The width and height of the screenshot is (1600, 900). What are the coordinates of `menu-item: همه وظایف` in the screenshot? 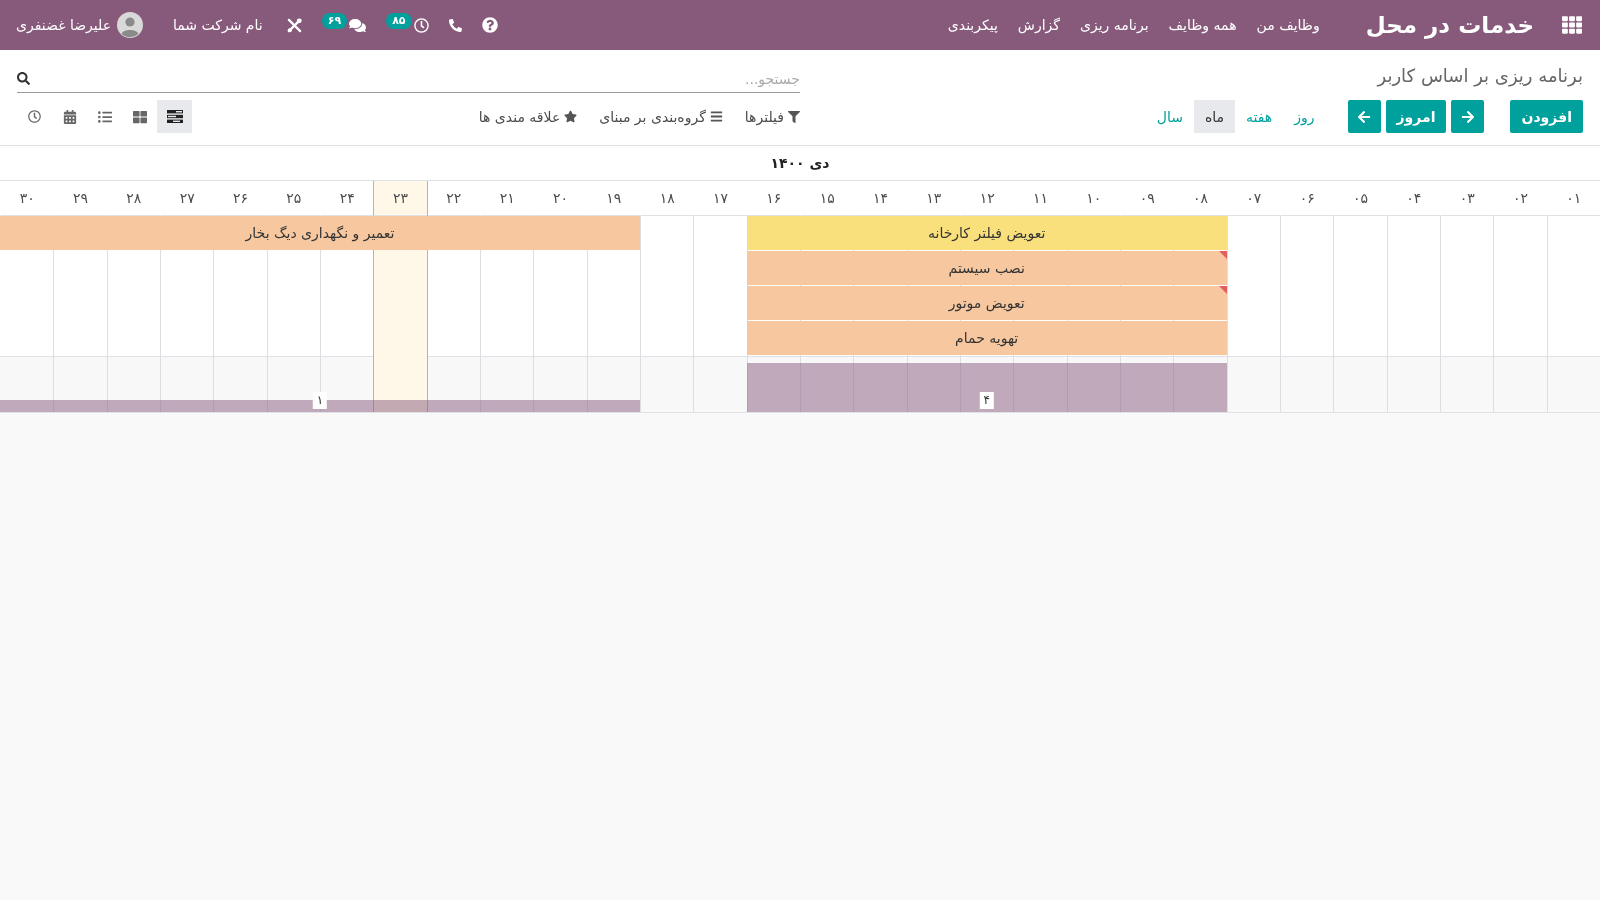 It's located at (1202, 25).